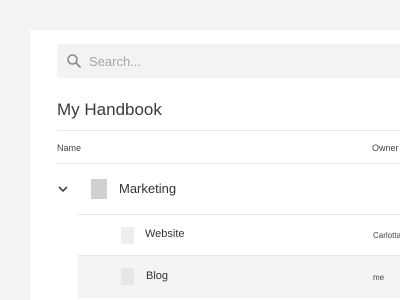 This screenshot has width=400, height=300. I want to click on folder-row-marketing: Marketing, so click(228, 189).